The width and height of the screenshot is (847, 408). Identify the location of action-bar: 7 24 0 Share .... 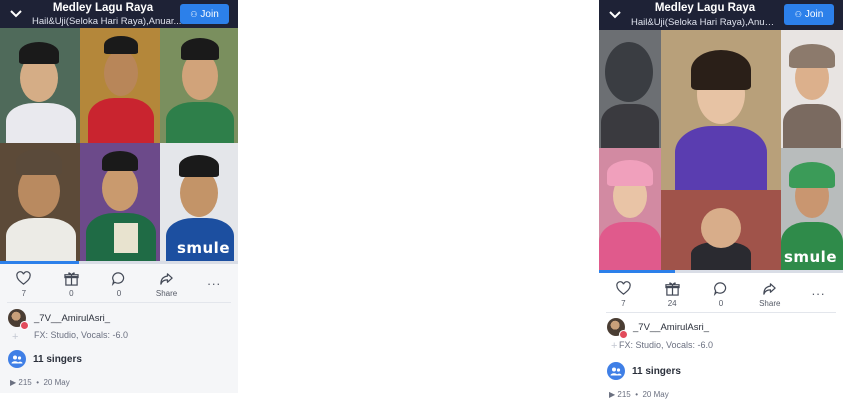
(721, 294).